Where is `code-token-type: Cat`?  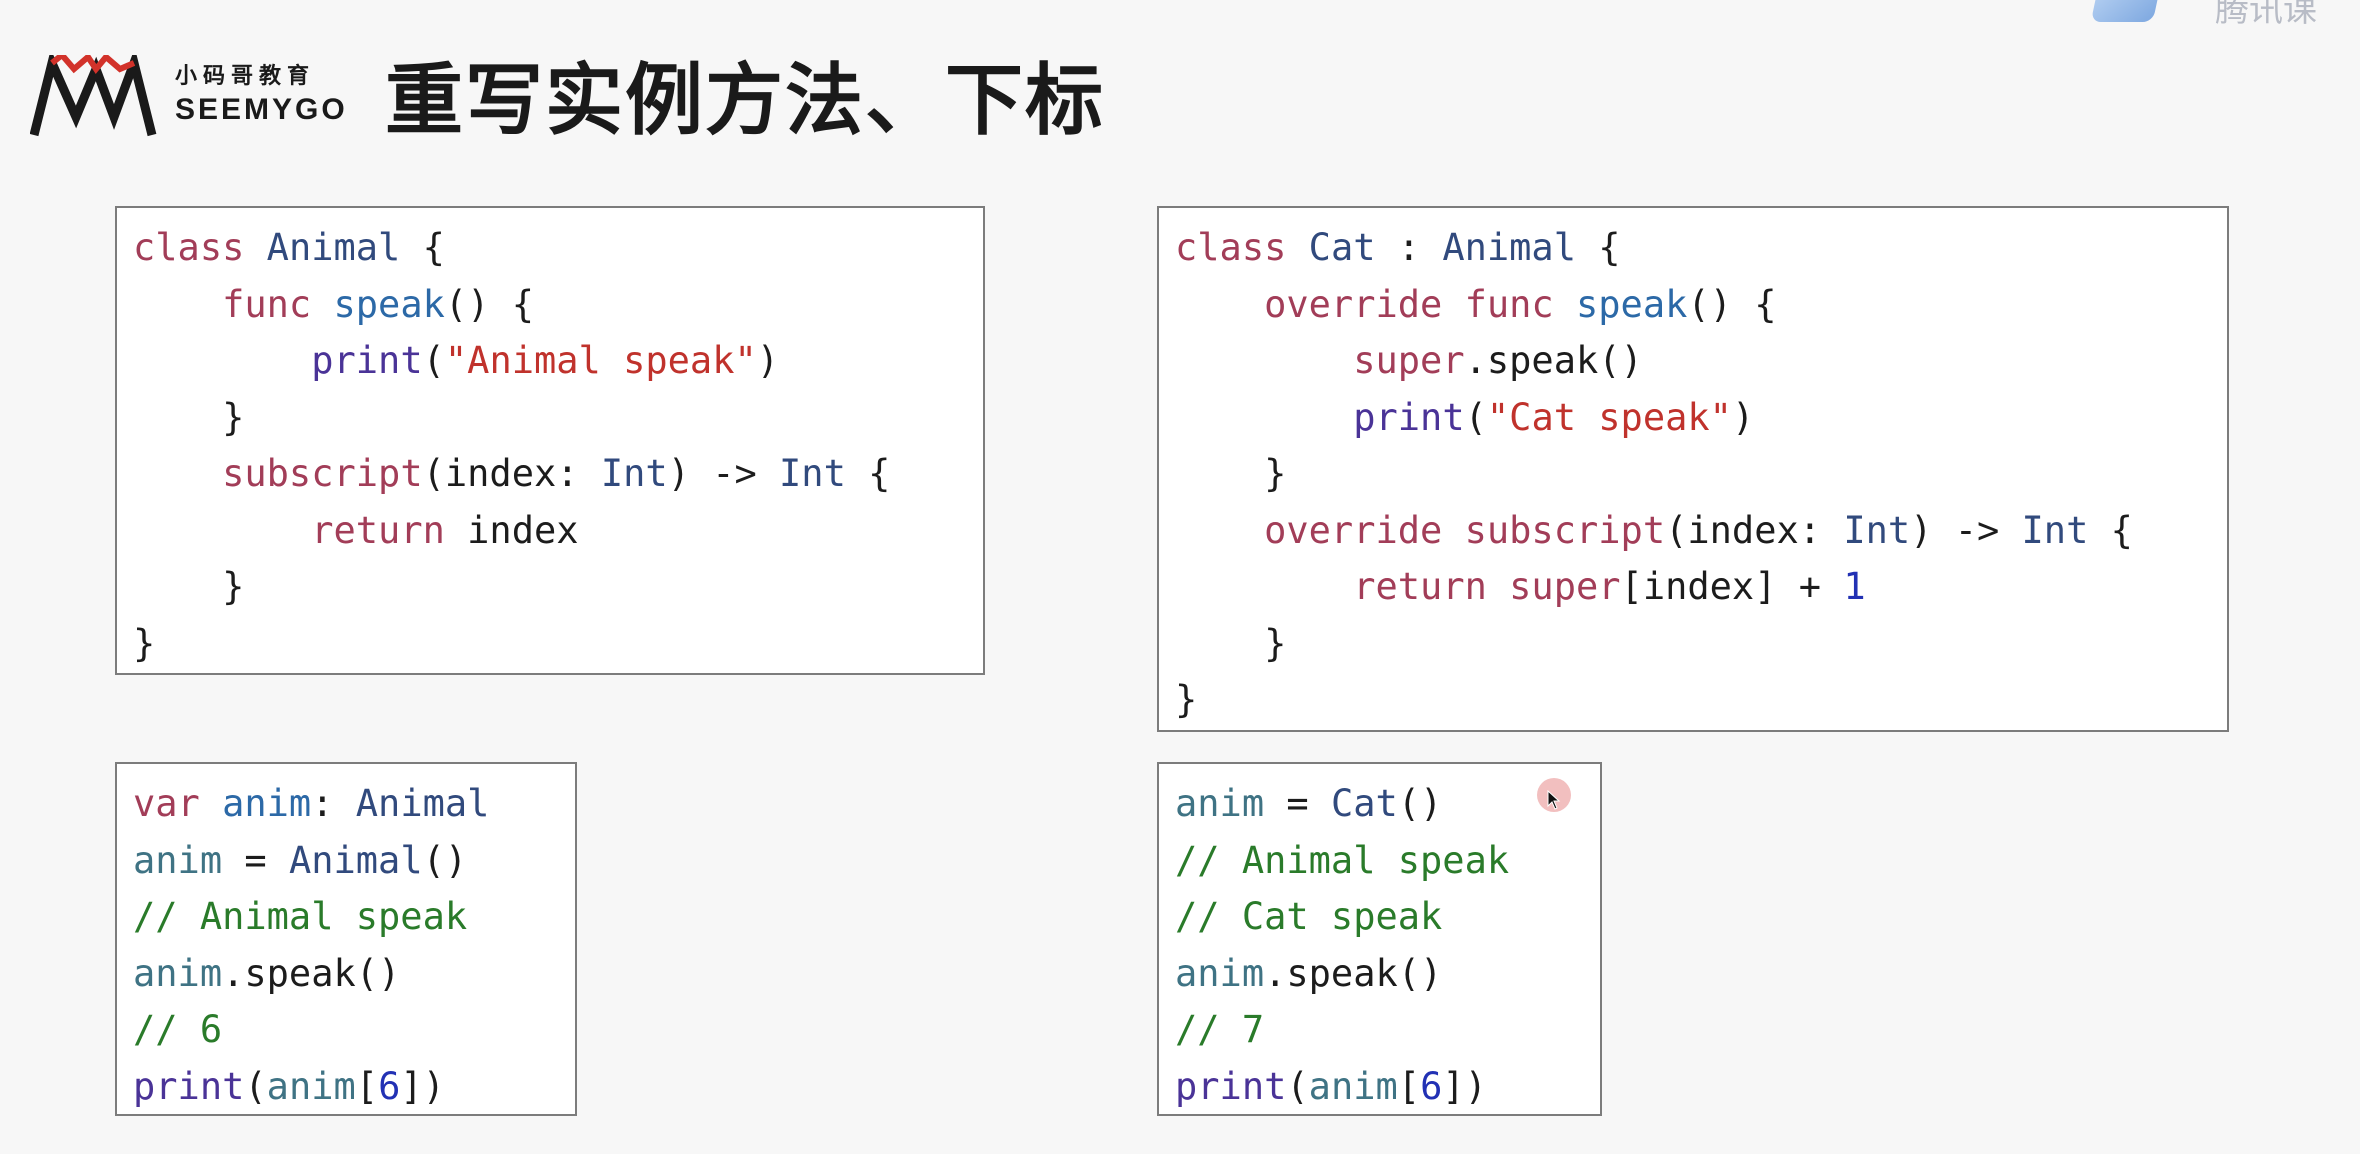 code-token-type: Cat is located at coordinates (1342, 247).